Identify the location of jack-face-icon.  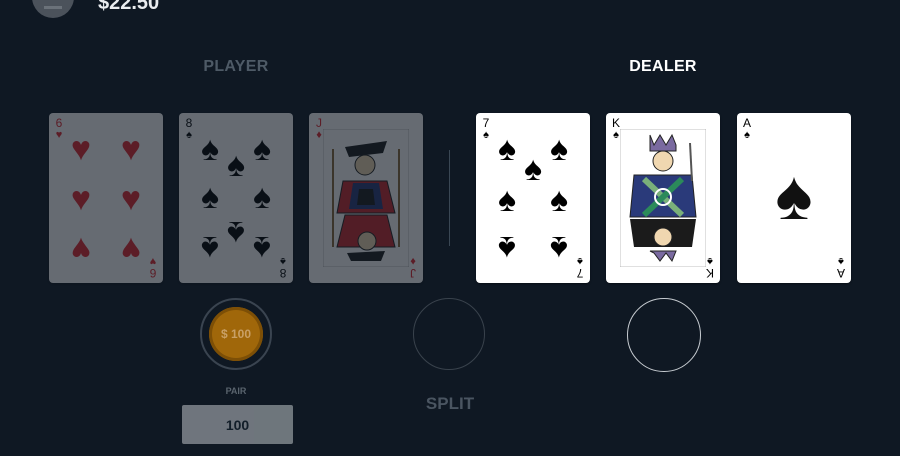
(366, 198).